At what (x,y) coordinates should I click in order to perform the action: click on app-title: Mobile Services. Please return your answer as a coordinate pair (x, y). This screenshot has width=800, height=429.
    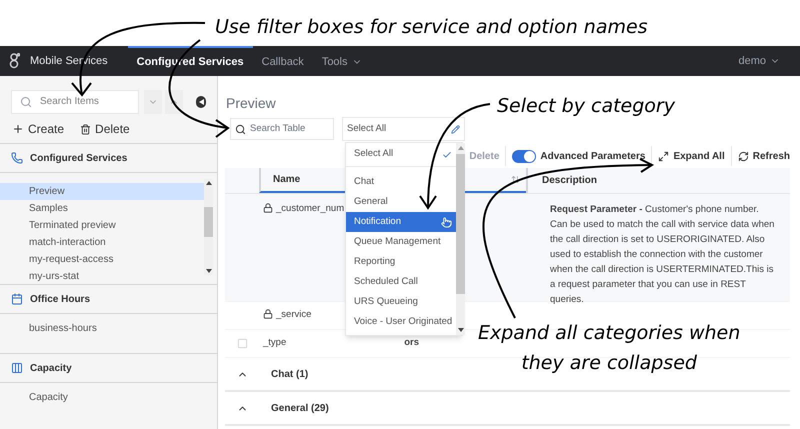
    Looking at the image, I should click on (69, 61).